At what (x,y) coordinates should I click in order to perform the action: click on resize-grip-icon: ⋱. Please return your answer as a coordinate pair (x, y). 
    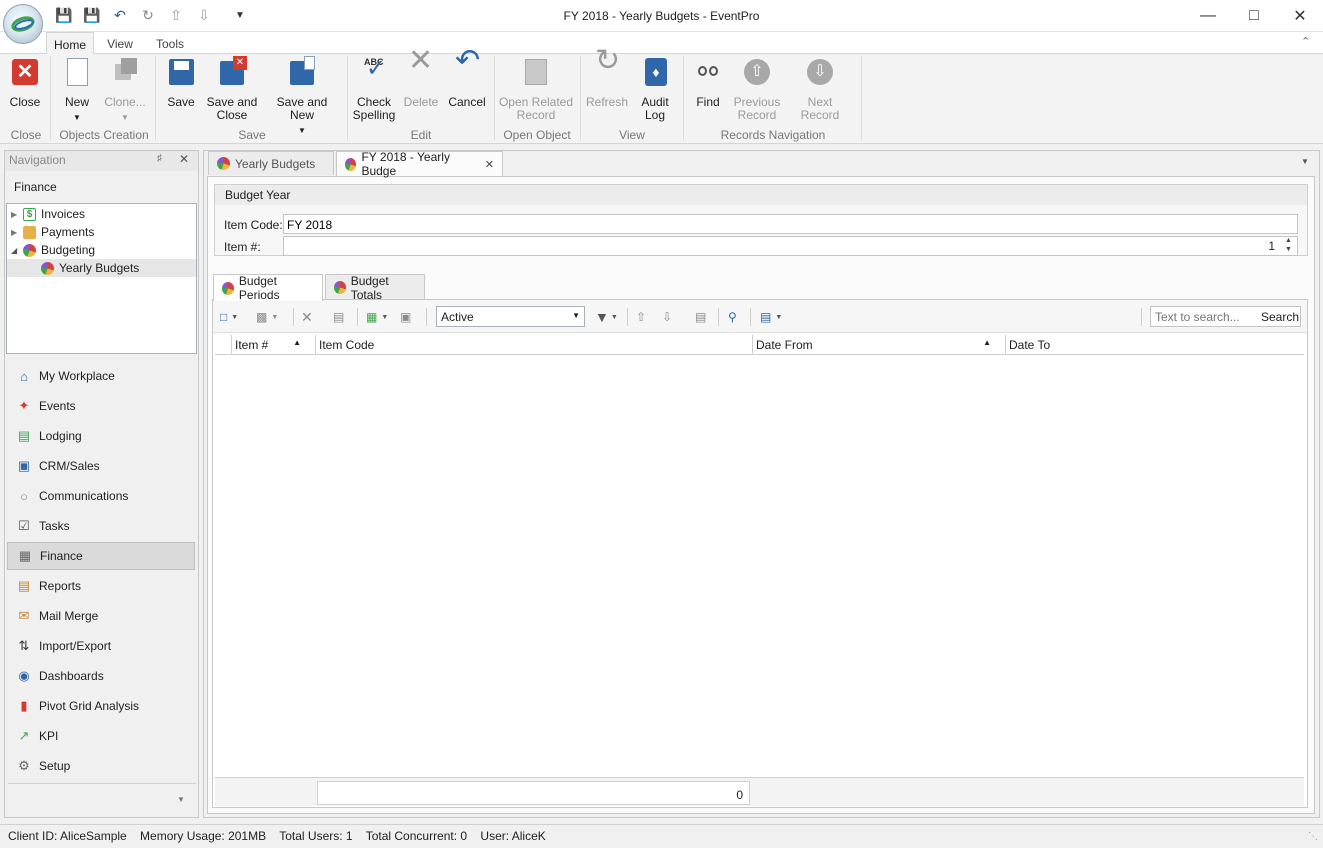
    Looking at the image, I should click on (1313, 836).